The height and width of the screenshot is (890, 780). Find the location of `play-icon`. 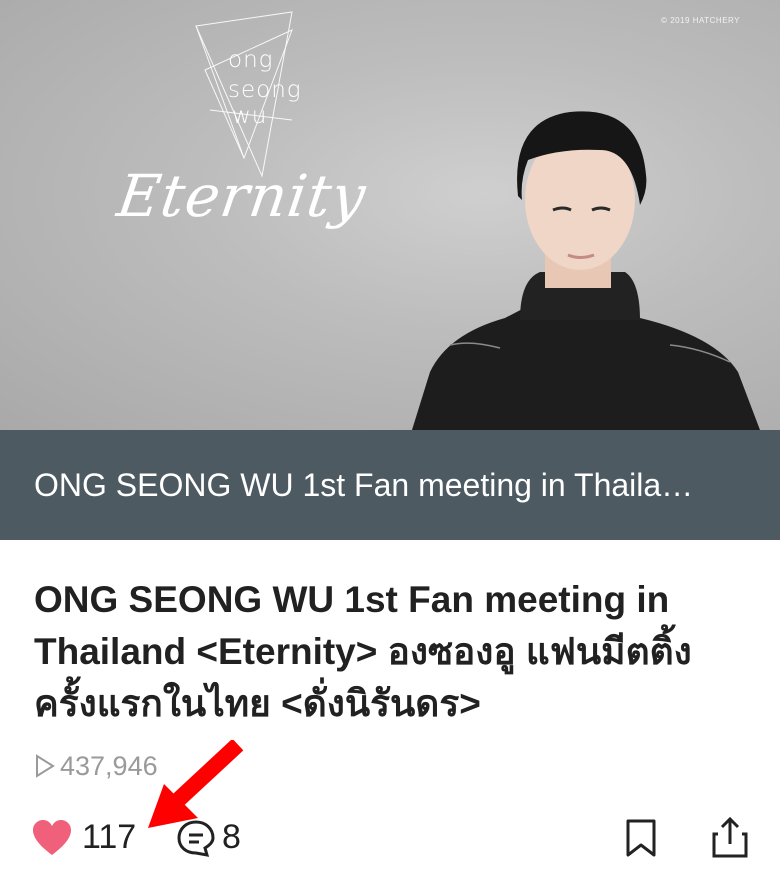

play-icon is located at coordinates (45, 766).